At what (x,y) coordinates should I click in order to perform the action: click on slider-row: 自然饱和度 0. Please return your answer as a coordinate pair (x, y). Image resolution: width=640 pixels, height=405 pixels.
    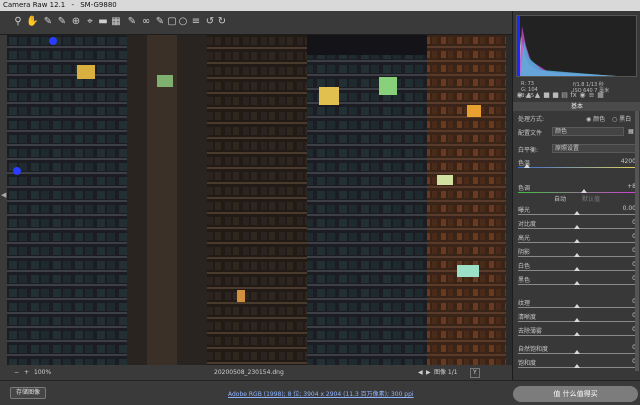
    Looking at the image, I should click on (577, 350).